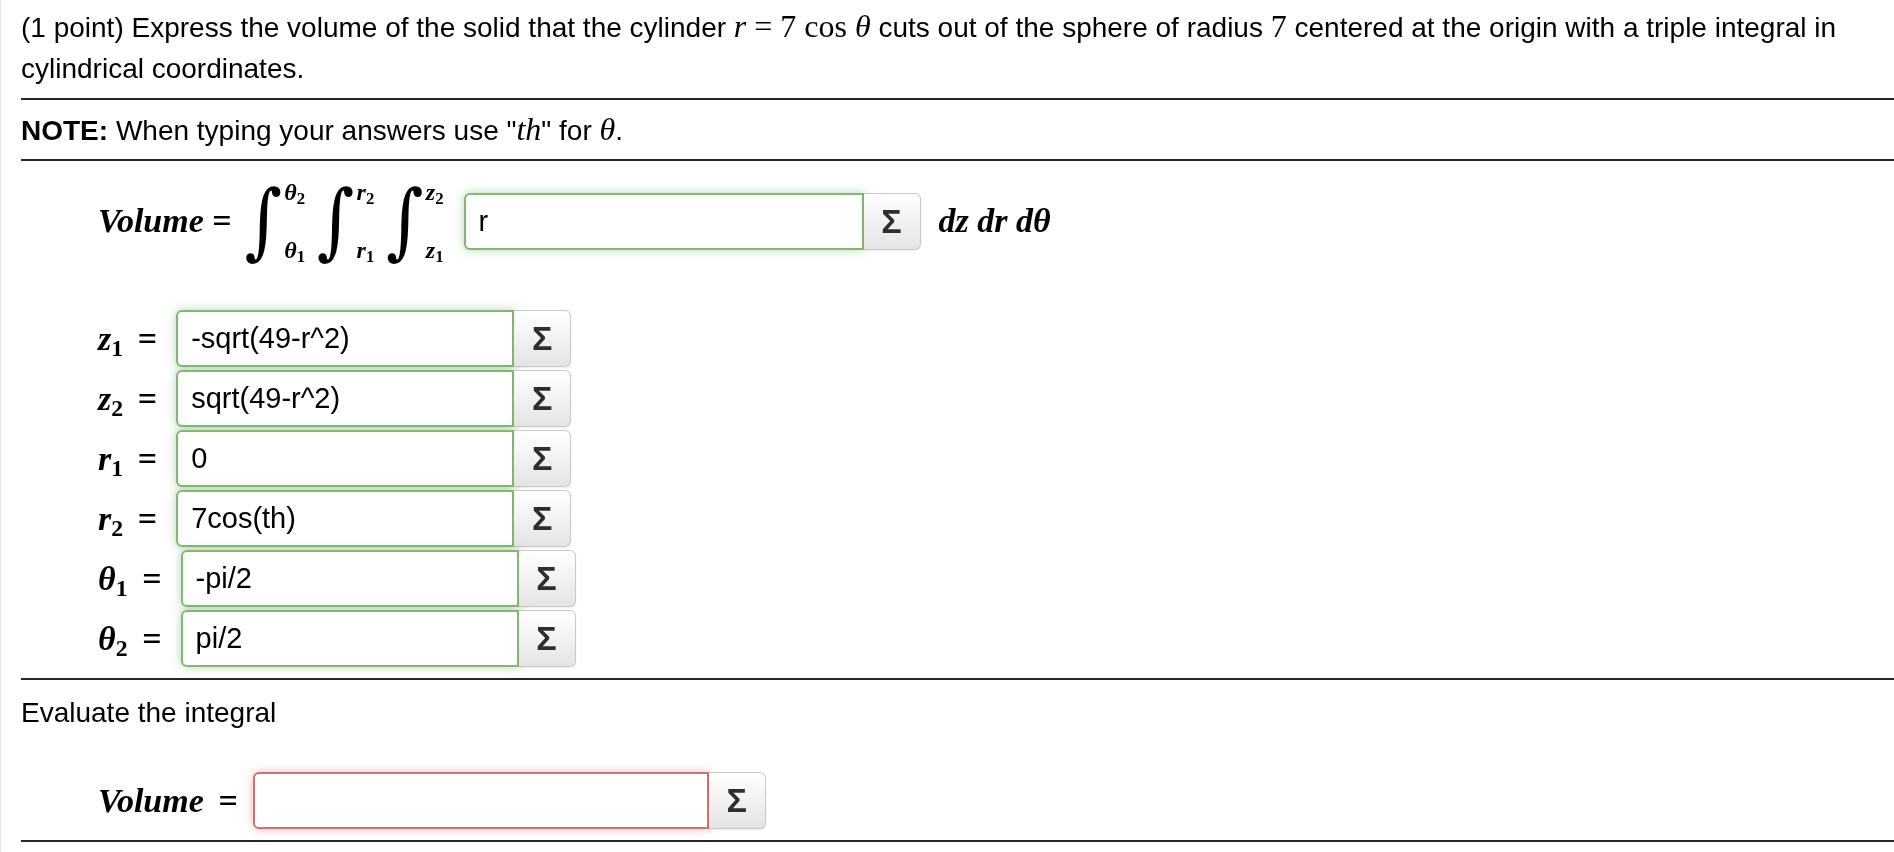 The width and height of the screenshot is (1894, 852). I want to click on differentials-label: dz dr dθ, so click(994, 221).